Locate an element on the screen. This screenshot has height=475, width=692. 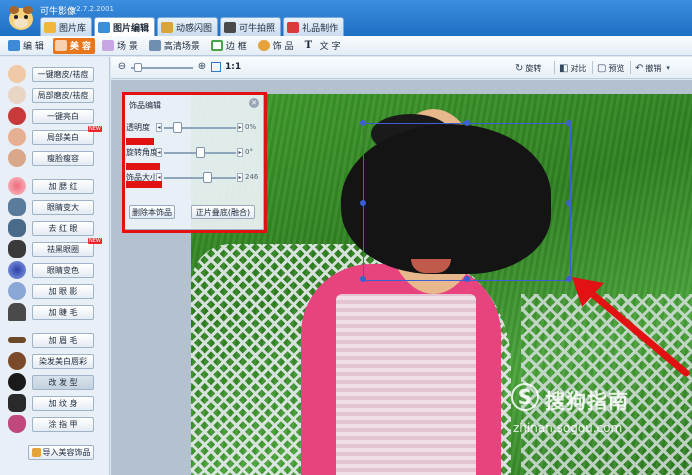
top-tab-bar: 图片库 图片编辑 动感闪图 可牛拍照 礼品制作 is located at coordinates (192, 26).